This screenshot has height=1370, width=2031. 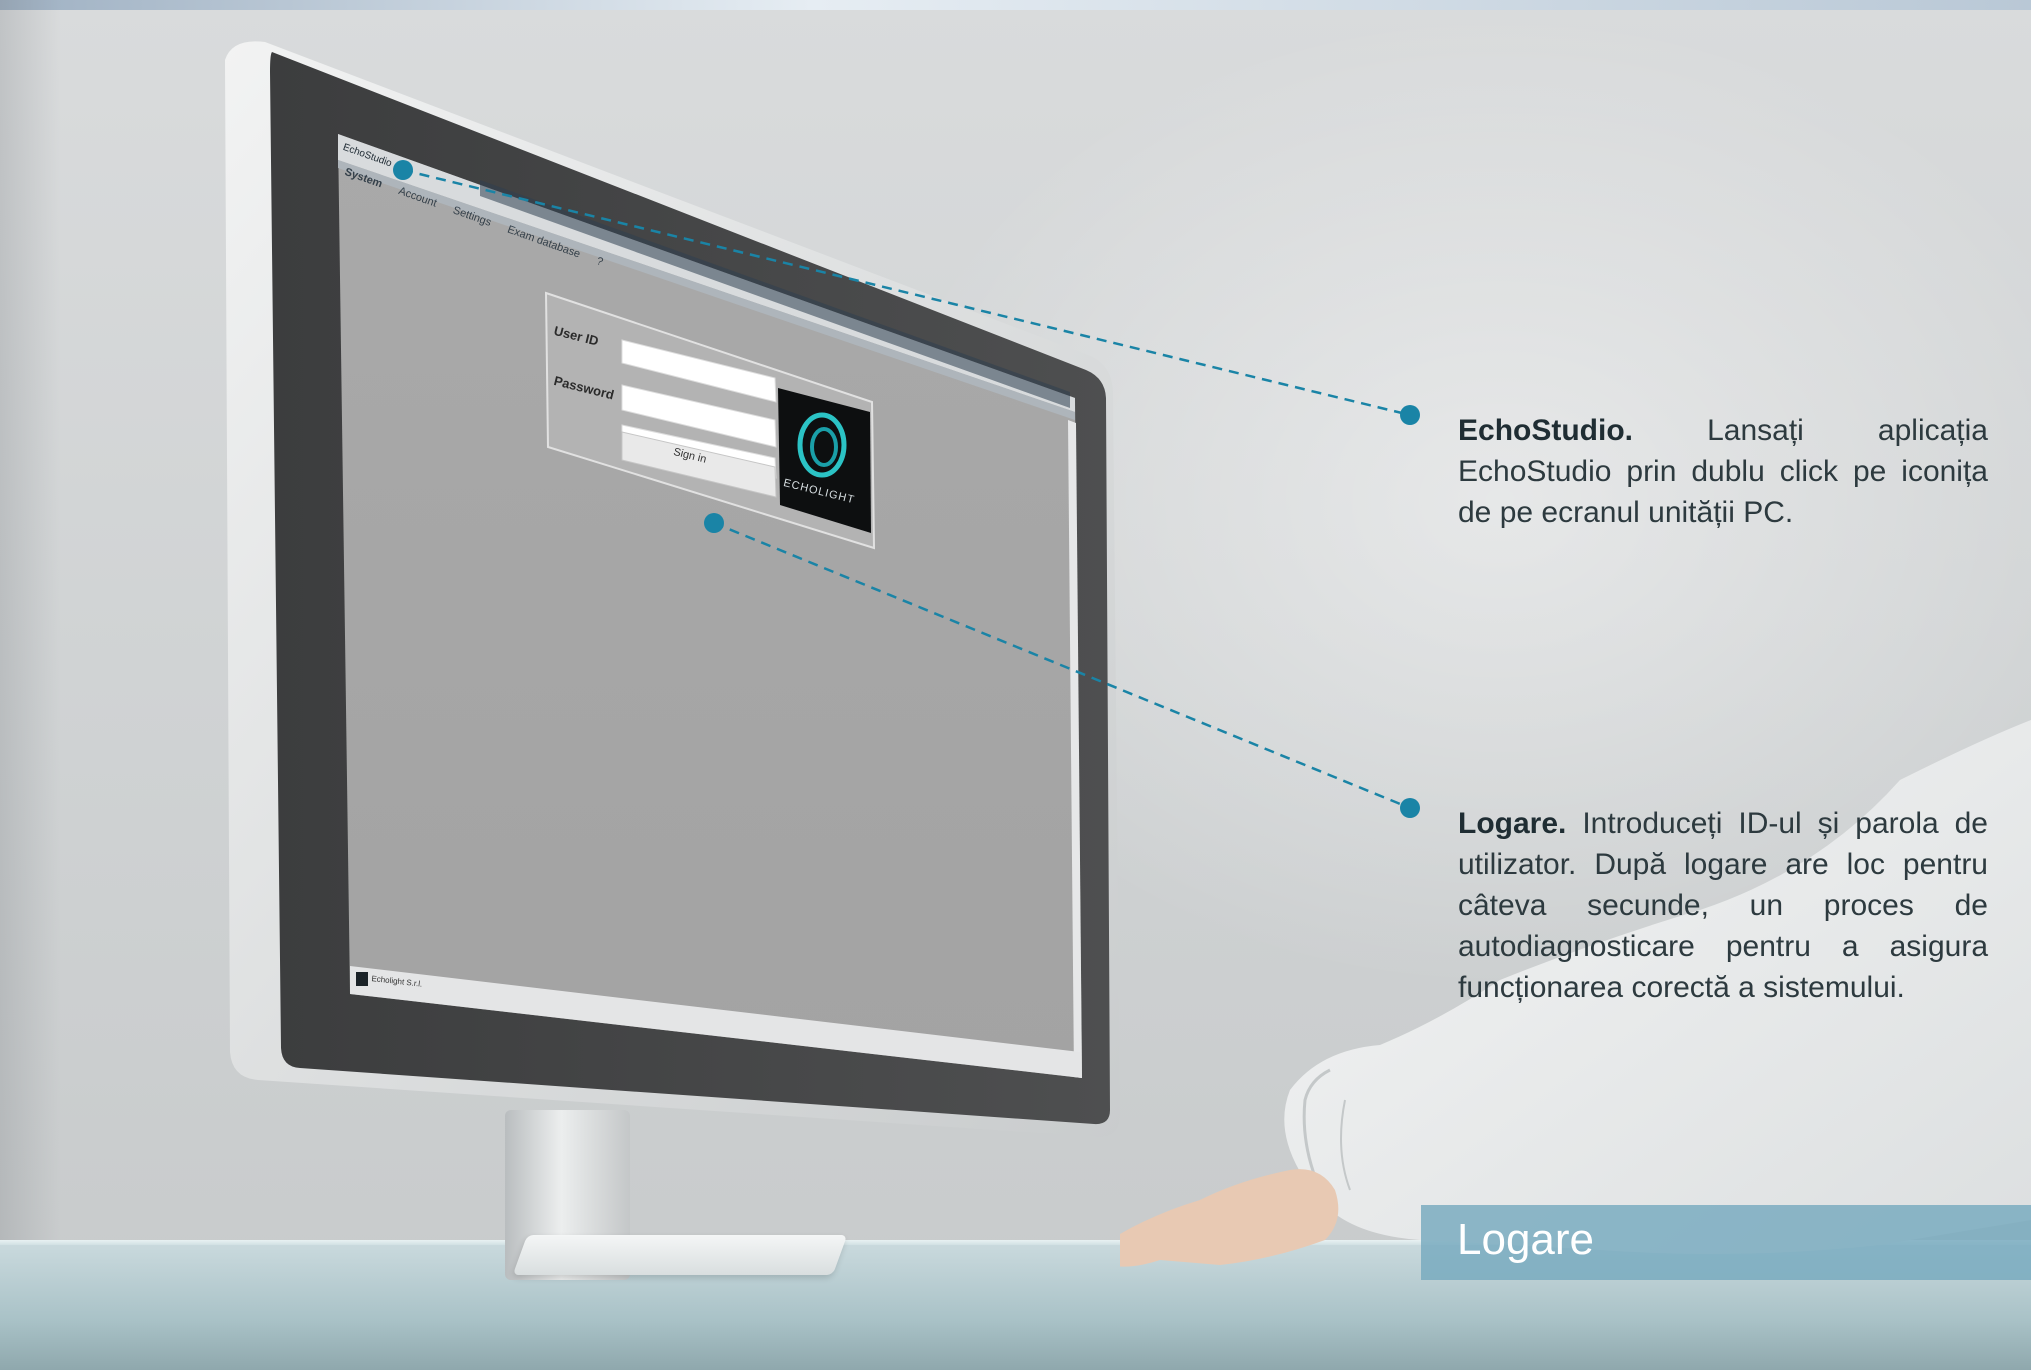 What do you see at coordinates (576, 336) in the screenshot?
I see `user-id-label: User ID` at bounding box center [576, 336].